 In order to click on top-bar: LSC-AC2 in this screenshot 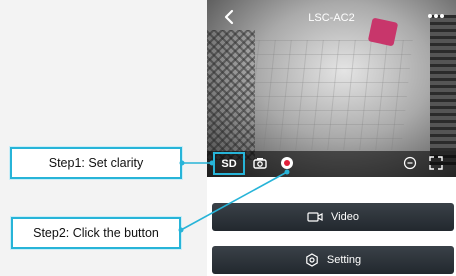, I will do `click(331, 18)`.